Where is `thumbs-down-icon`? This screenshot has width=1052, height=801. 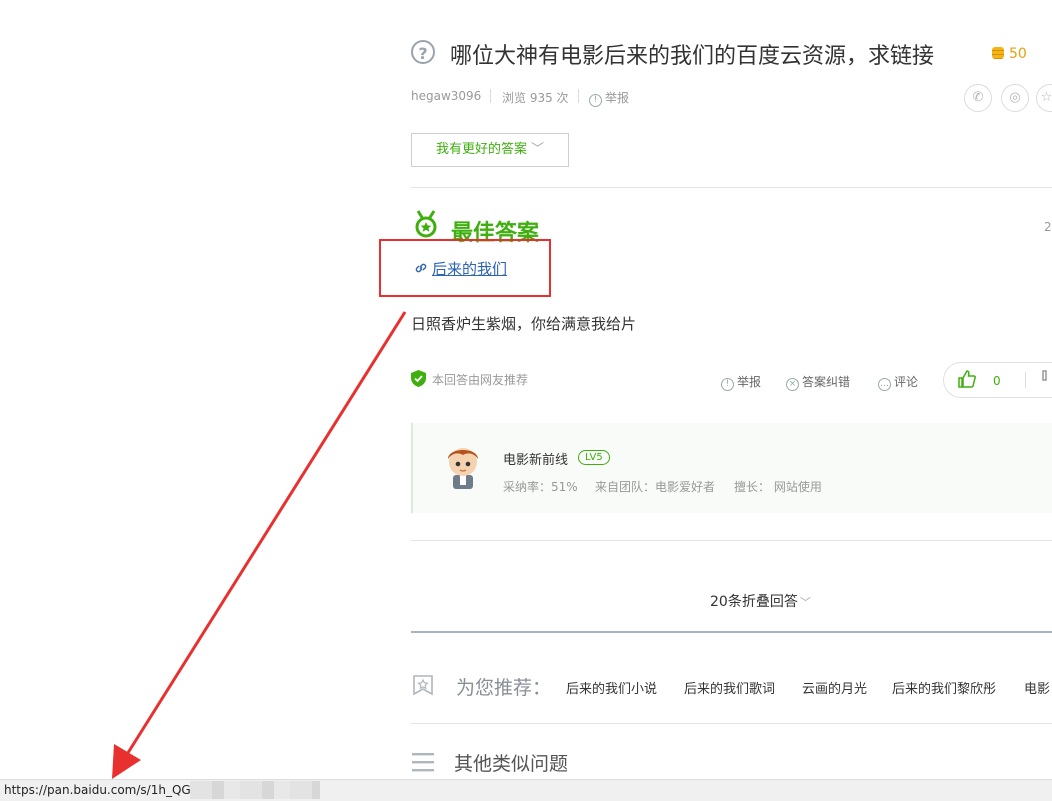 thumbs-down-icon is located at coordinates (1046, 379).